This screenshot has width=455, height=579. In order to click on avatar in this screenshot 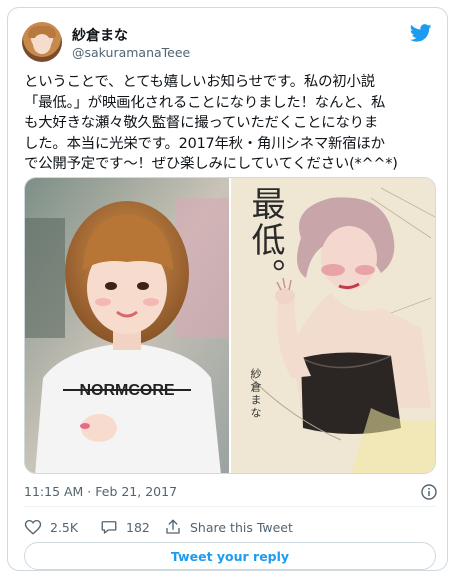, I will do `click(42, 42)`.